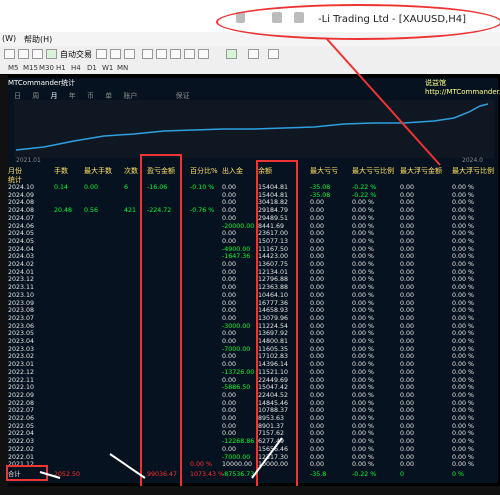 This screenshot has width=500, height=495. I want to click on line-chart-icon, so click(129, 54).